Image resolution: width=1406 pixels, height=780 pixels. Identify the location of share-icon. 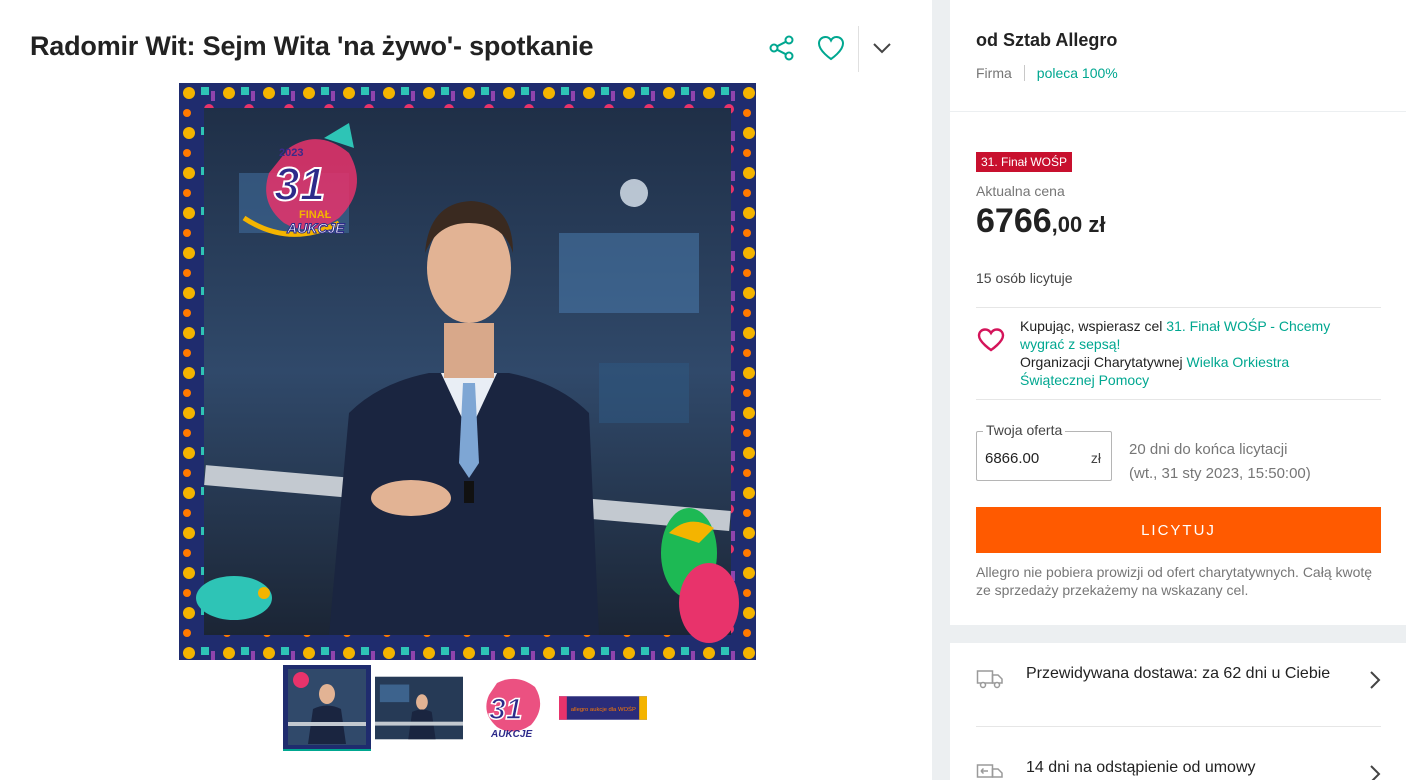
(782, 48).